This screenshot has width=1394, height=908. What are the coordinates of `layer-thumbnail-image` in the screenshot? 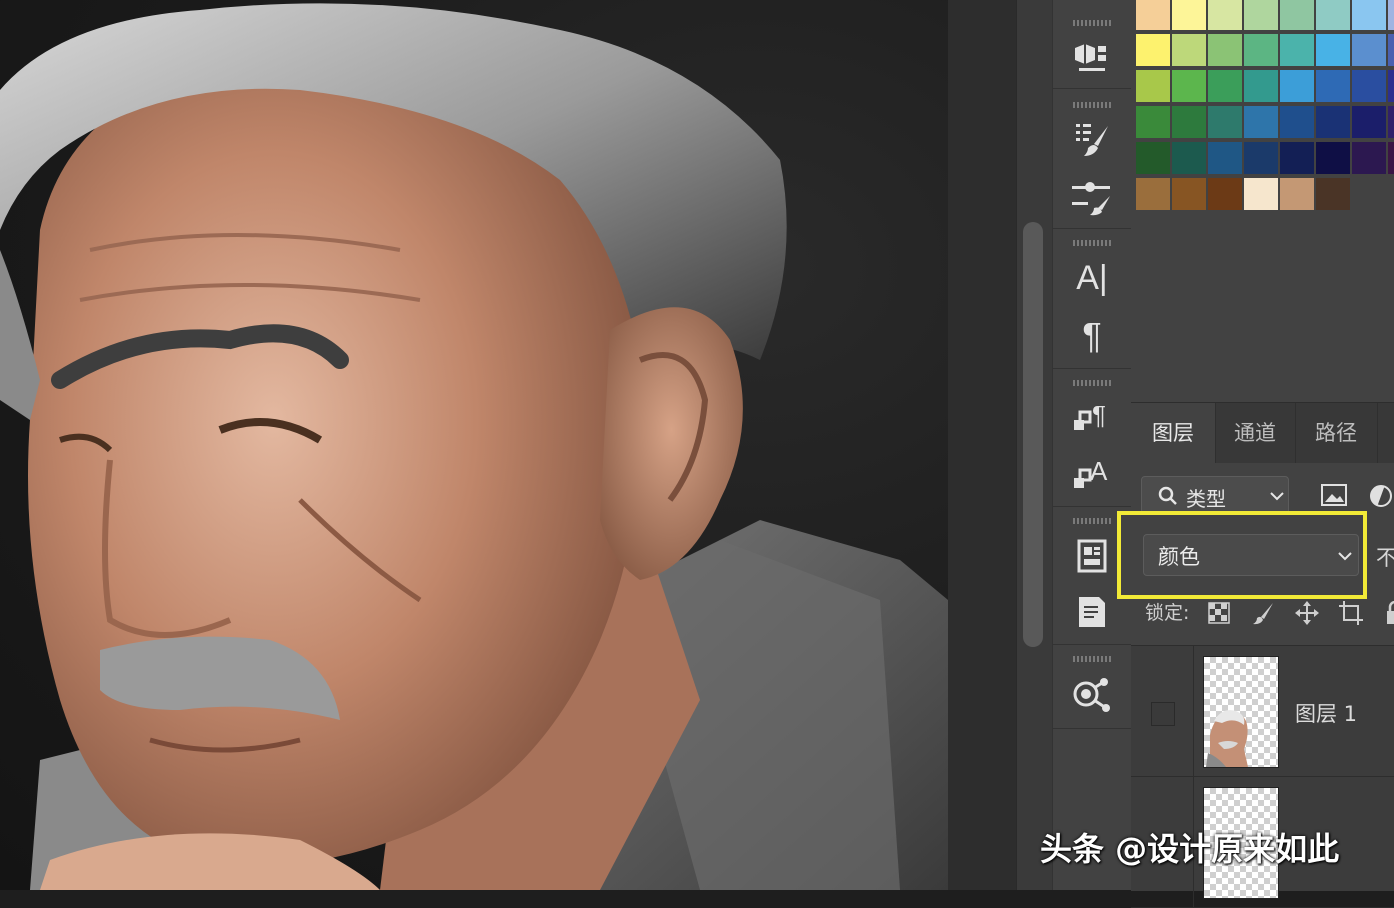 It's located at (1227, 738).